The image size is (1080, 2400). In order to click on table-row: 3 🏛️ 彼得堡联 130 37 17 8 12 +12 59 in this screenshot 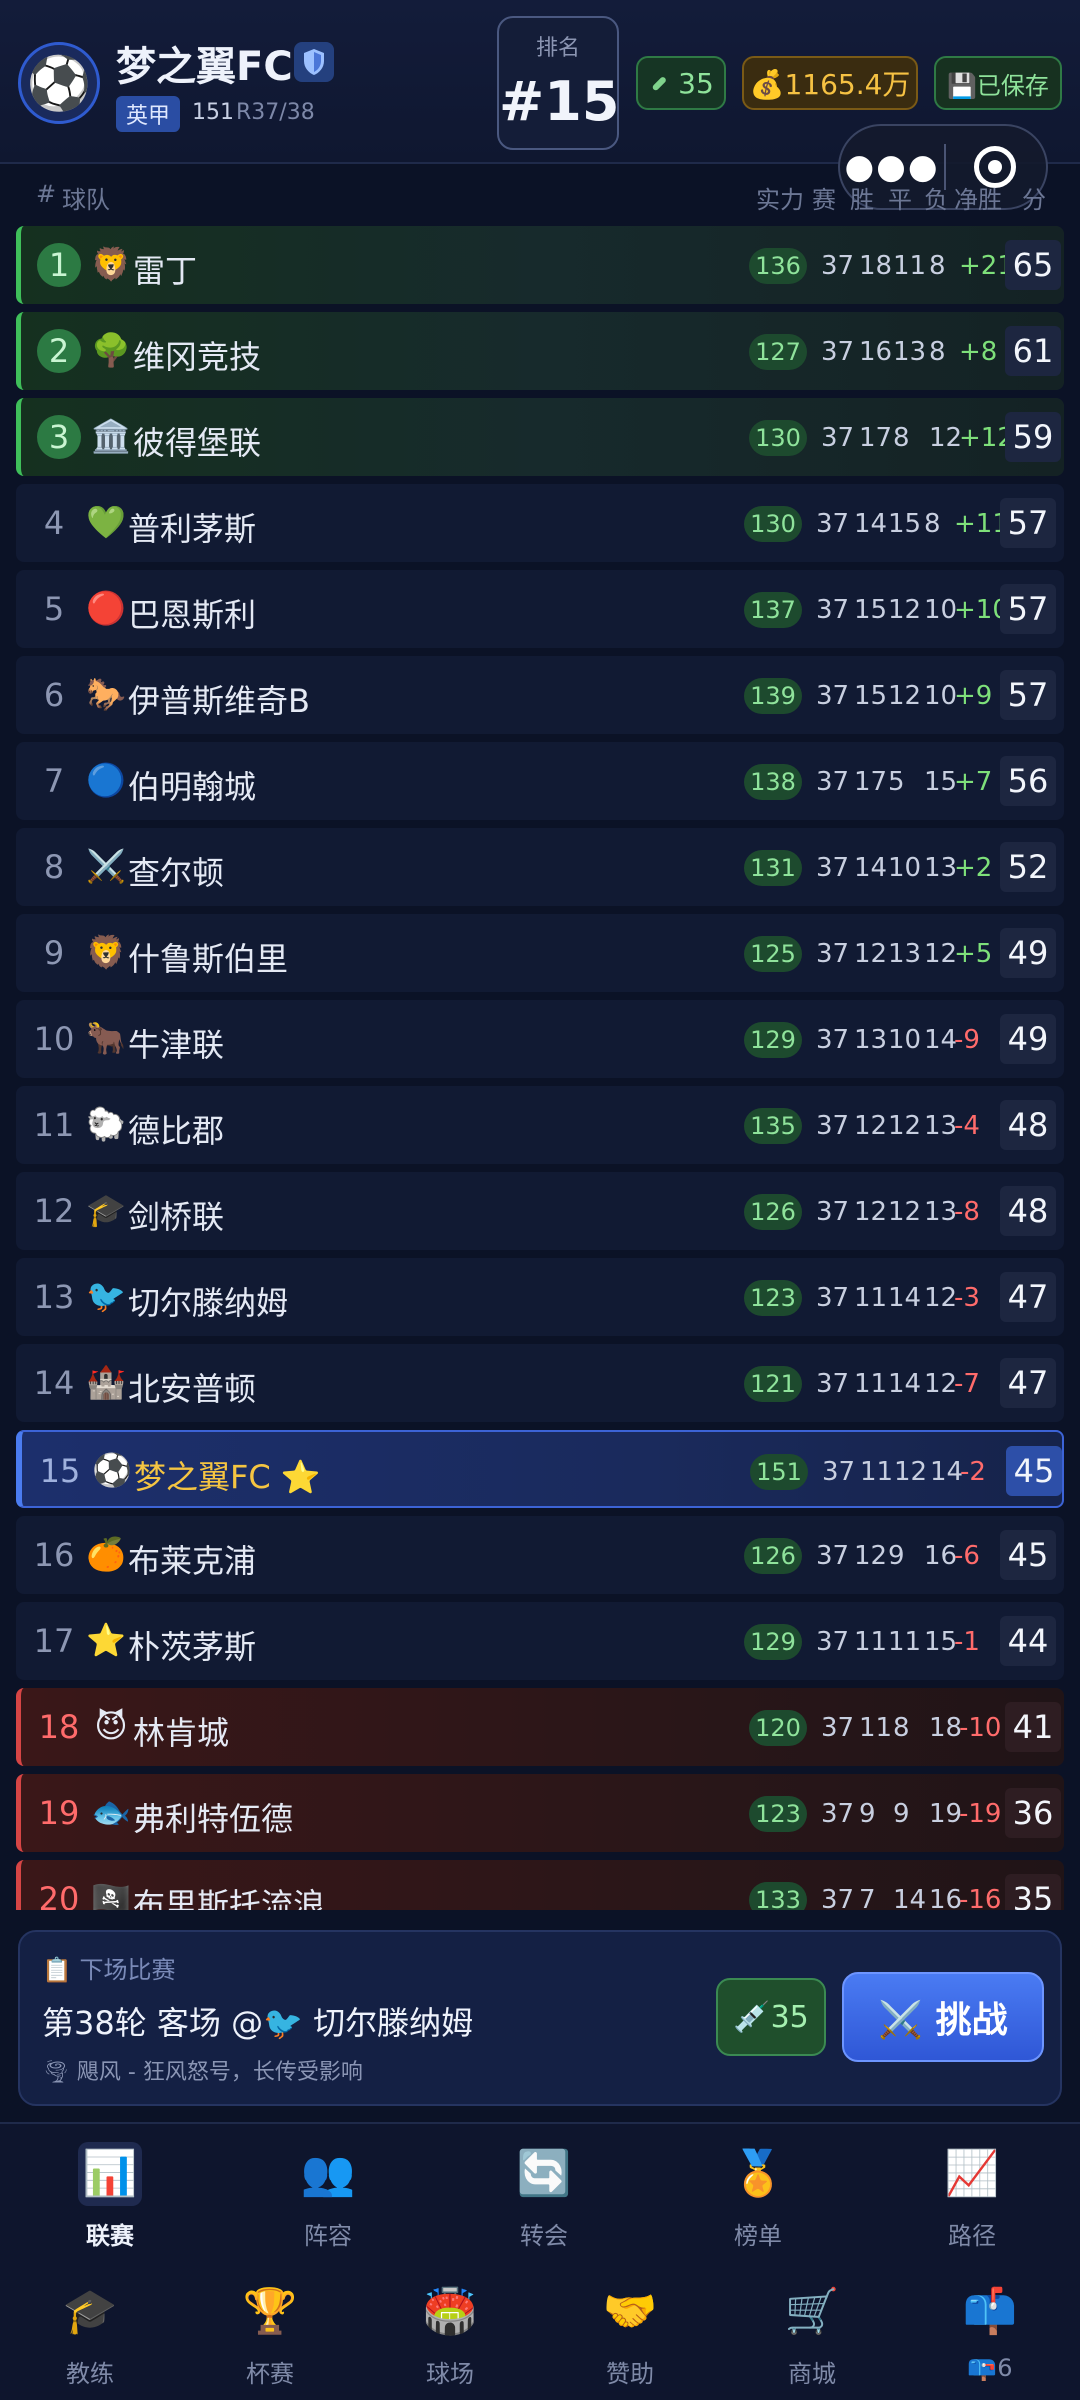, I will do `click(540, 437)`.